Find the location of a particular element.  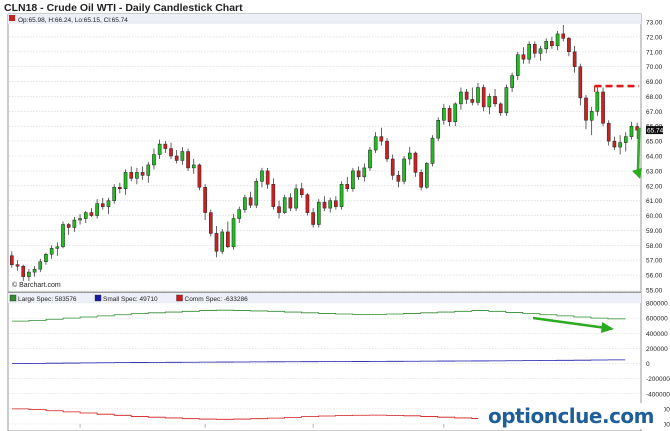

cot-tick-label: 0 is located at coordinates (648, 364).